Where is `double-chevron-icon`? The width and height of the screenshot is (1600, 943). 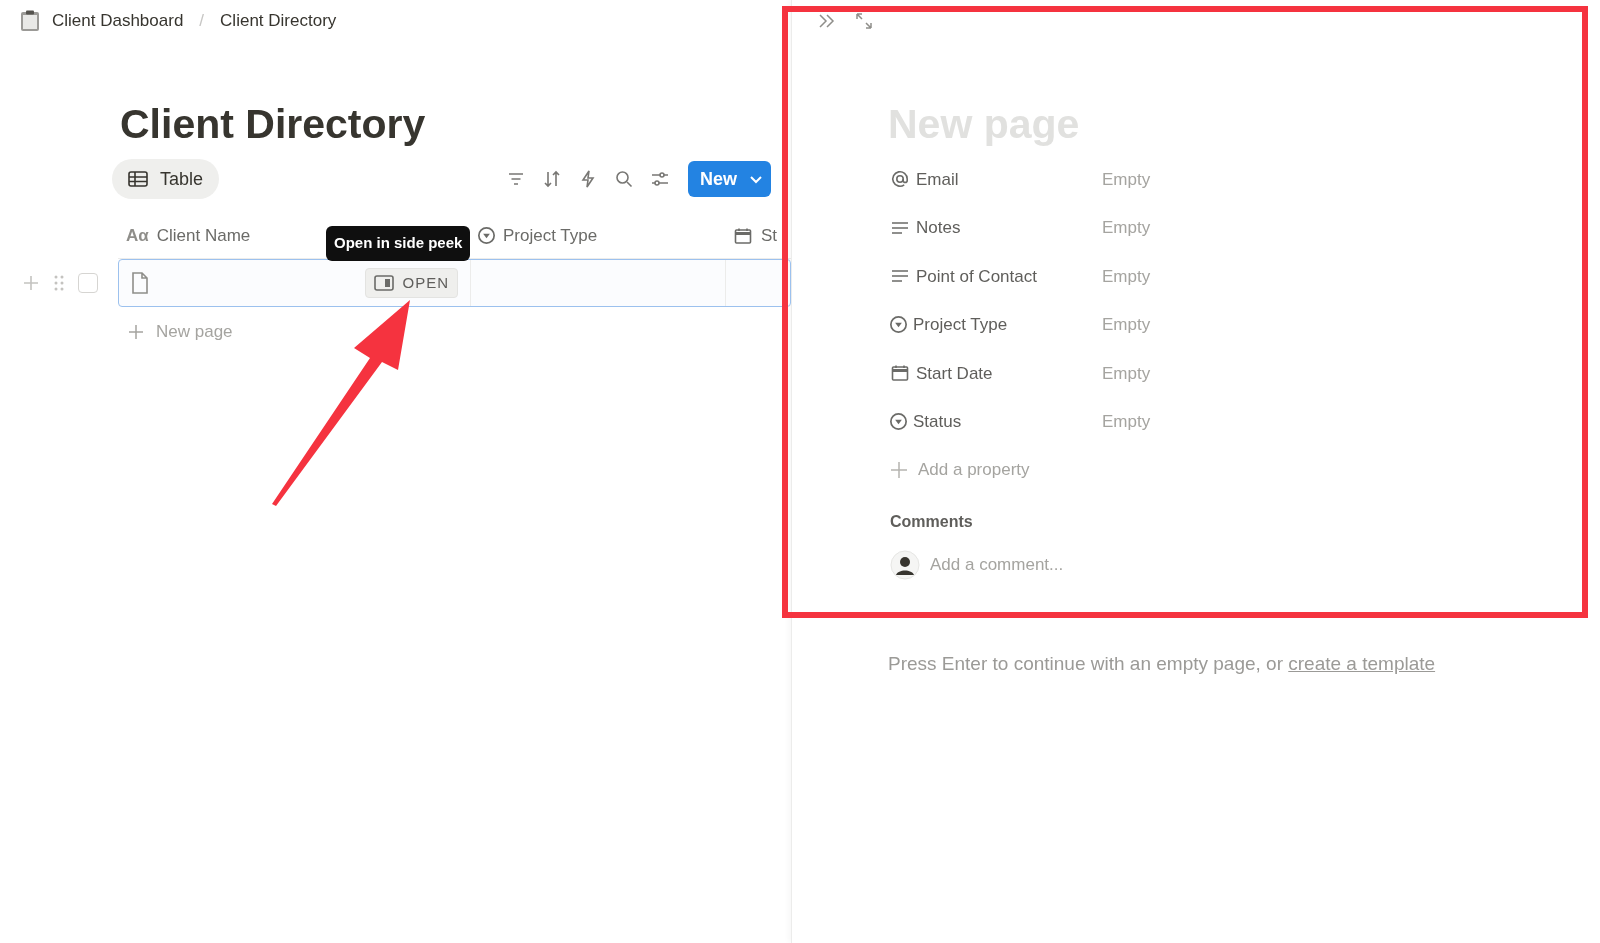 double-chevron-icon is located at coordinates (827, 21).